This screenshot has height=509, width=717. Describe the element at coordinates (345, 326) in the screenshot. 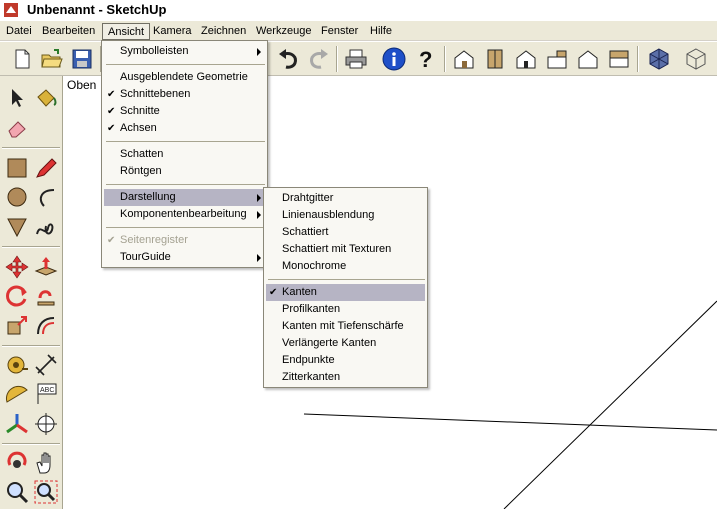

I see `menu-item-kanten-mit-tiefenschaerfe: Kanten mit Tiefenschärfe` at that location.